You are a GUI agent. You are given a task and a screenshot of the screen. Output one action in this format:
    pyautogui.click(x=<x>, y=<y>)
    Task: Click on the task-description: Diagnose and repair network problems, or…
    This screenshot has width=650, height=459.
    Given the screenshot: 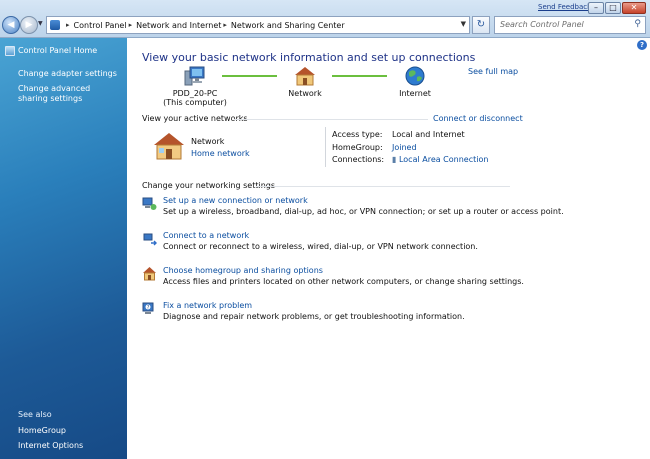 What is the action you would take?
    pyautogui.click(x=314, y=316)
    